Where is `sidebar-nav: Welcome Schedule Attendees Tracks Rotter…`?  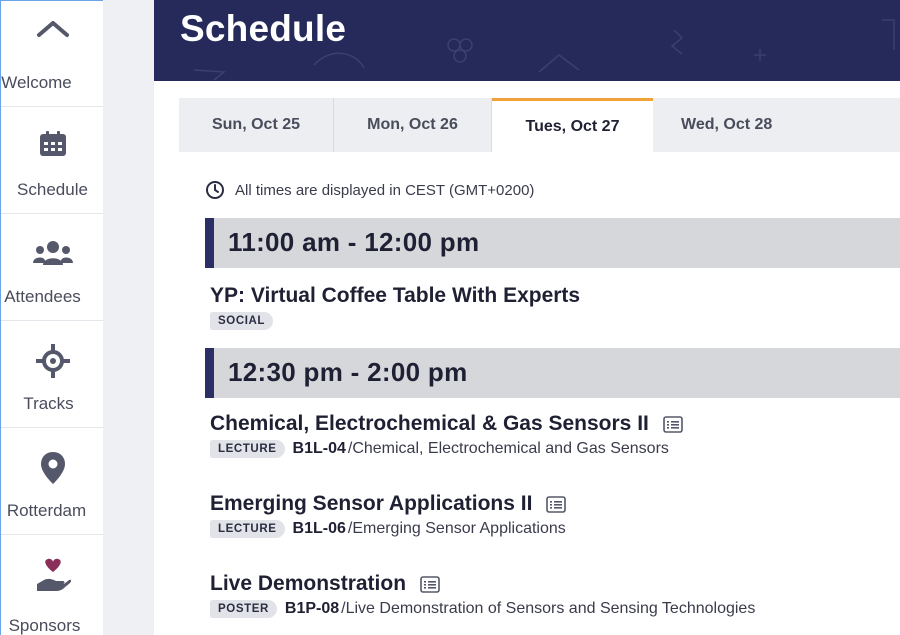 sidebar-nav: Welcome Schedule Attendees Tracks Rotter… is located at coordinates (52, 317).